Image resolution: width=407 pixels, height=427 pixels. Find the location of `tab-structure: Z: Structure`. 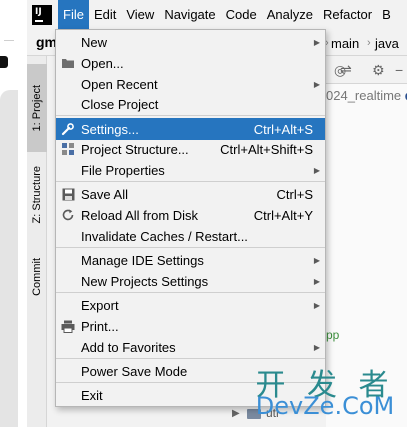

tab-structure: Z: Structure is located at coordinates (37, 195).